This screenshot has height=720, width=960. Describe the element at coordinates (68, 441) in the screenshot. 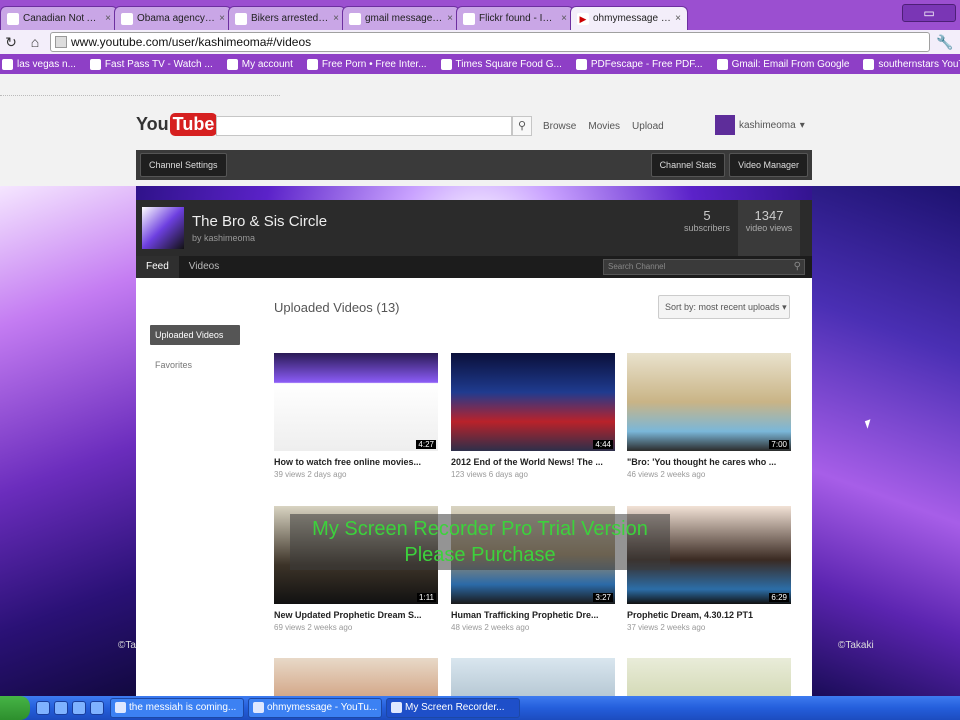

I see `channel-background-left` at that location.